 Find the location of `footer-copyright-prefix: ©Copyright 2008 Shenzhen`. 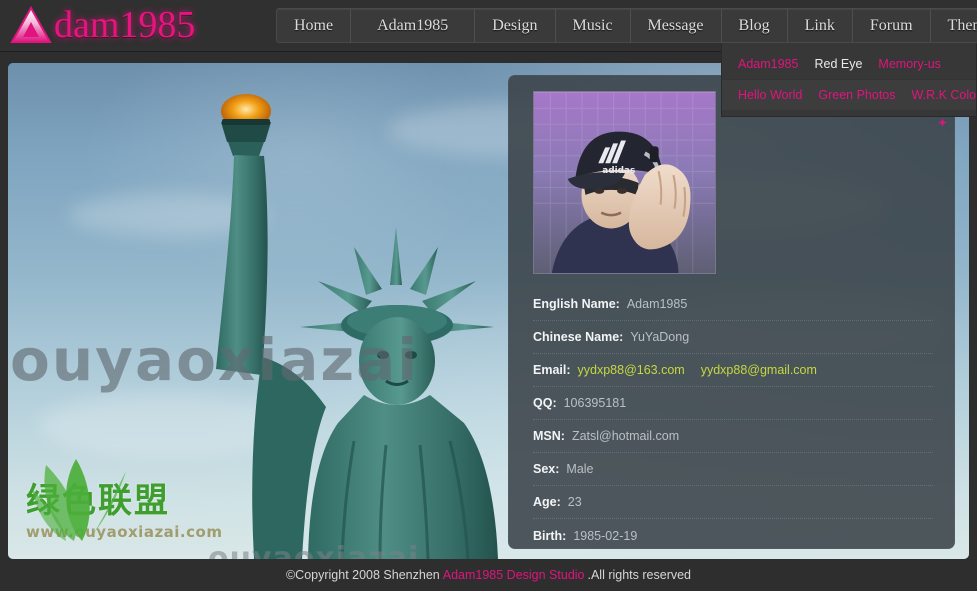

footer-copyright-prefix: ©Copyright 2008 Shenzhen is located at coordinates (362, 575).